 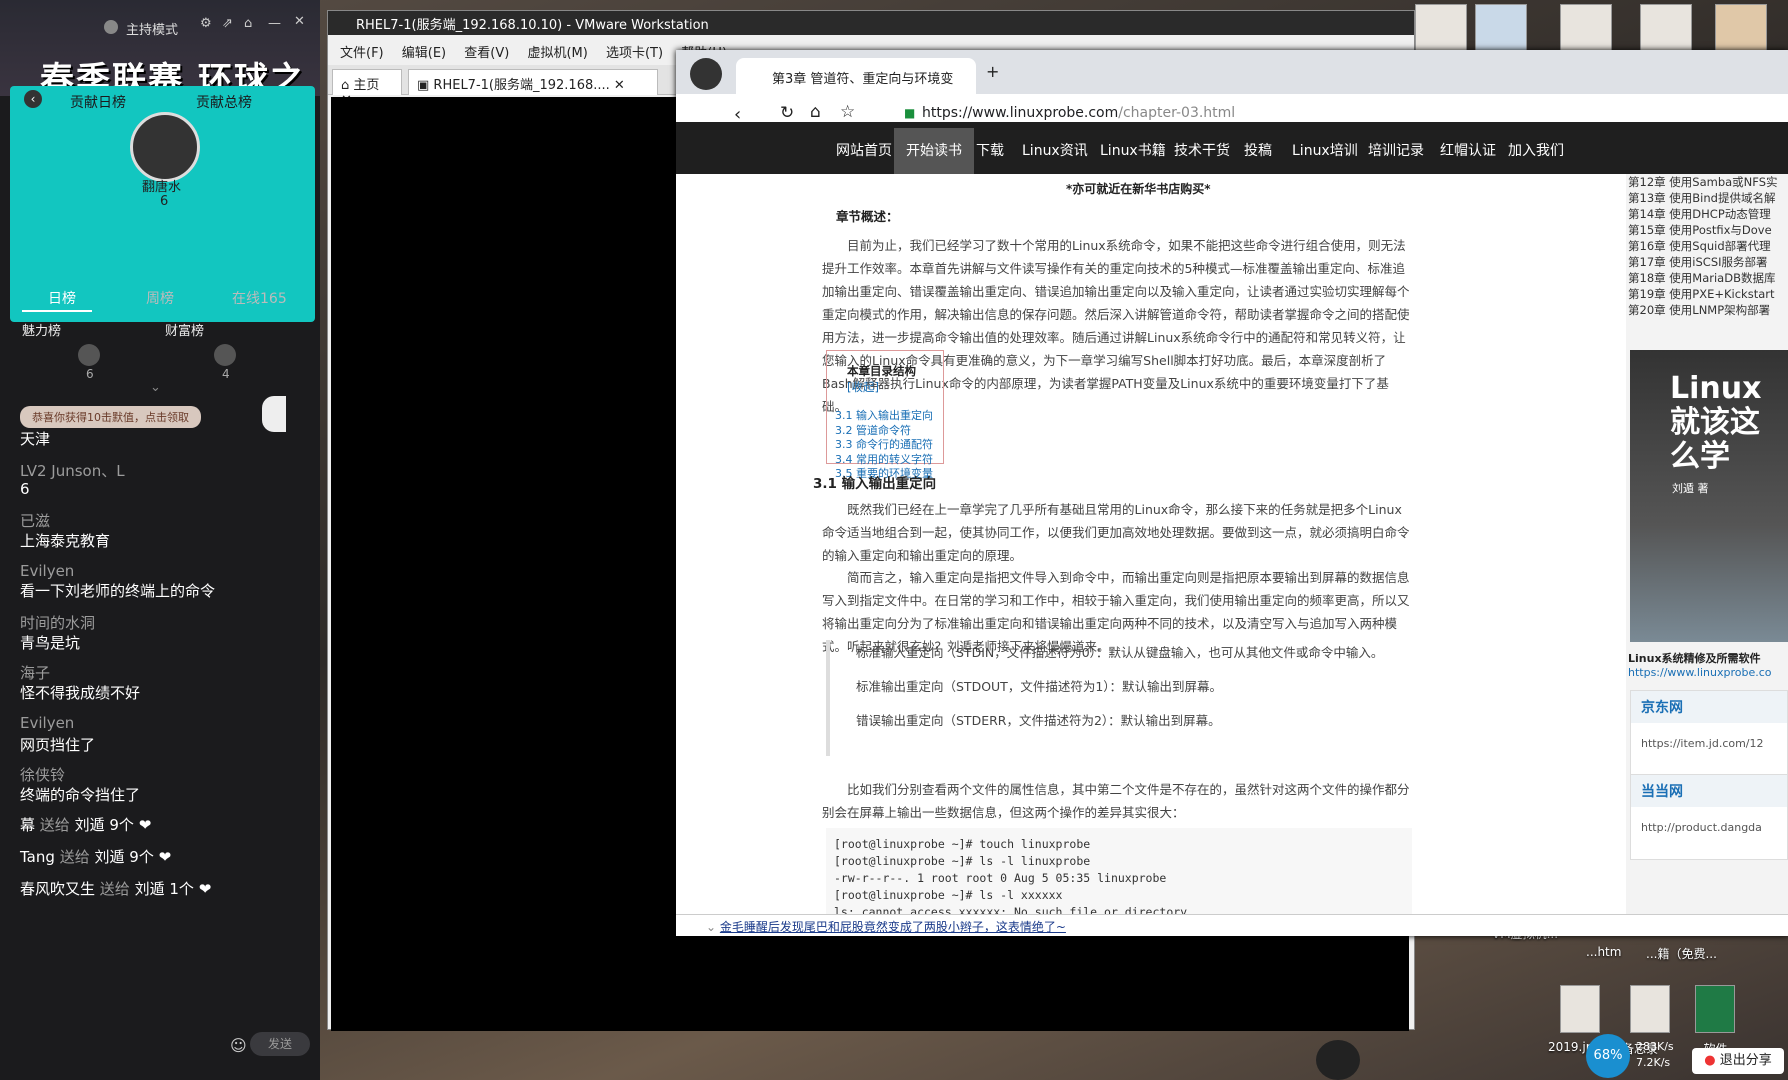 I want to click on cpu-usage-badge: 68%, so click(x=1608, y=1056).